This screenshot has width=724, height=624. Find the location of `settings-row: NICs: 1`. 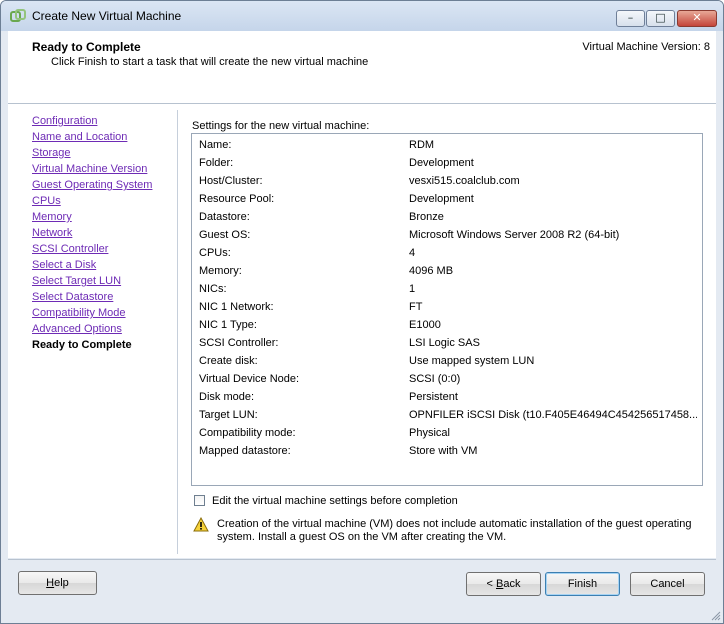

settings-row: NICs: 1 is located at coordinates (447, 290).